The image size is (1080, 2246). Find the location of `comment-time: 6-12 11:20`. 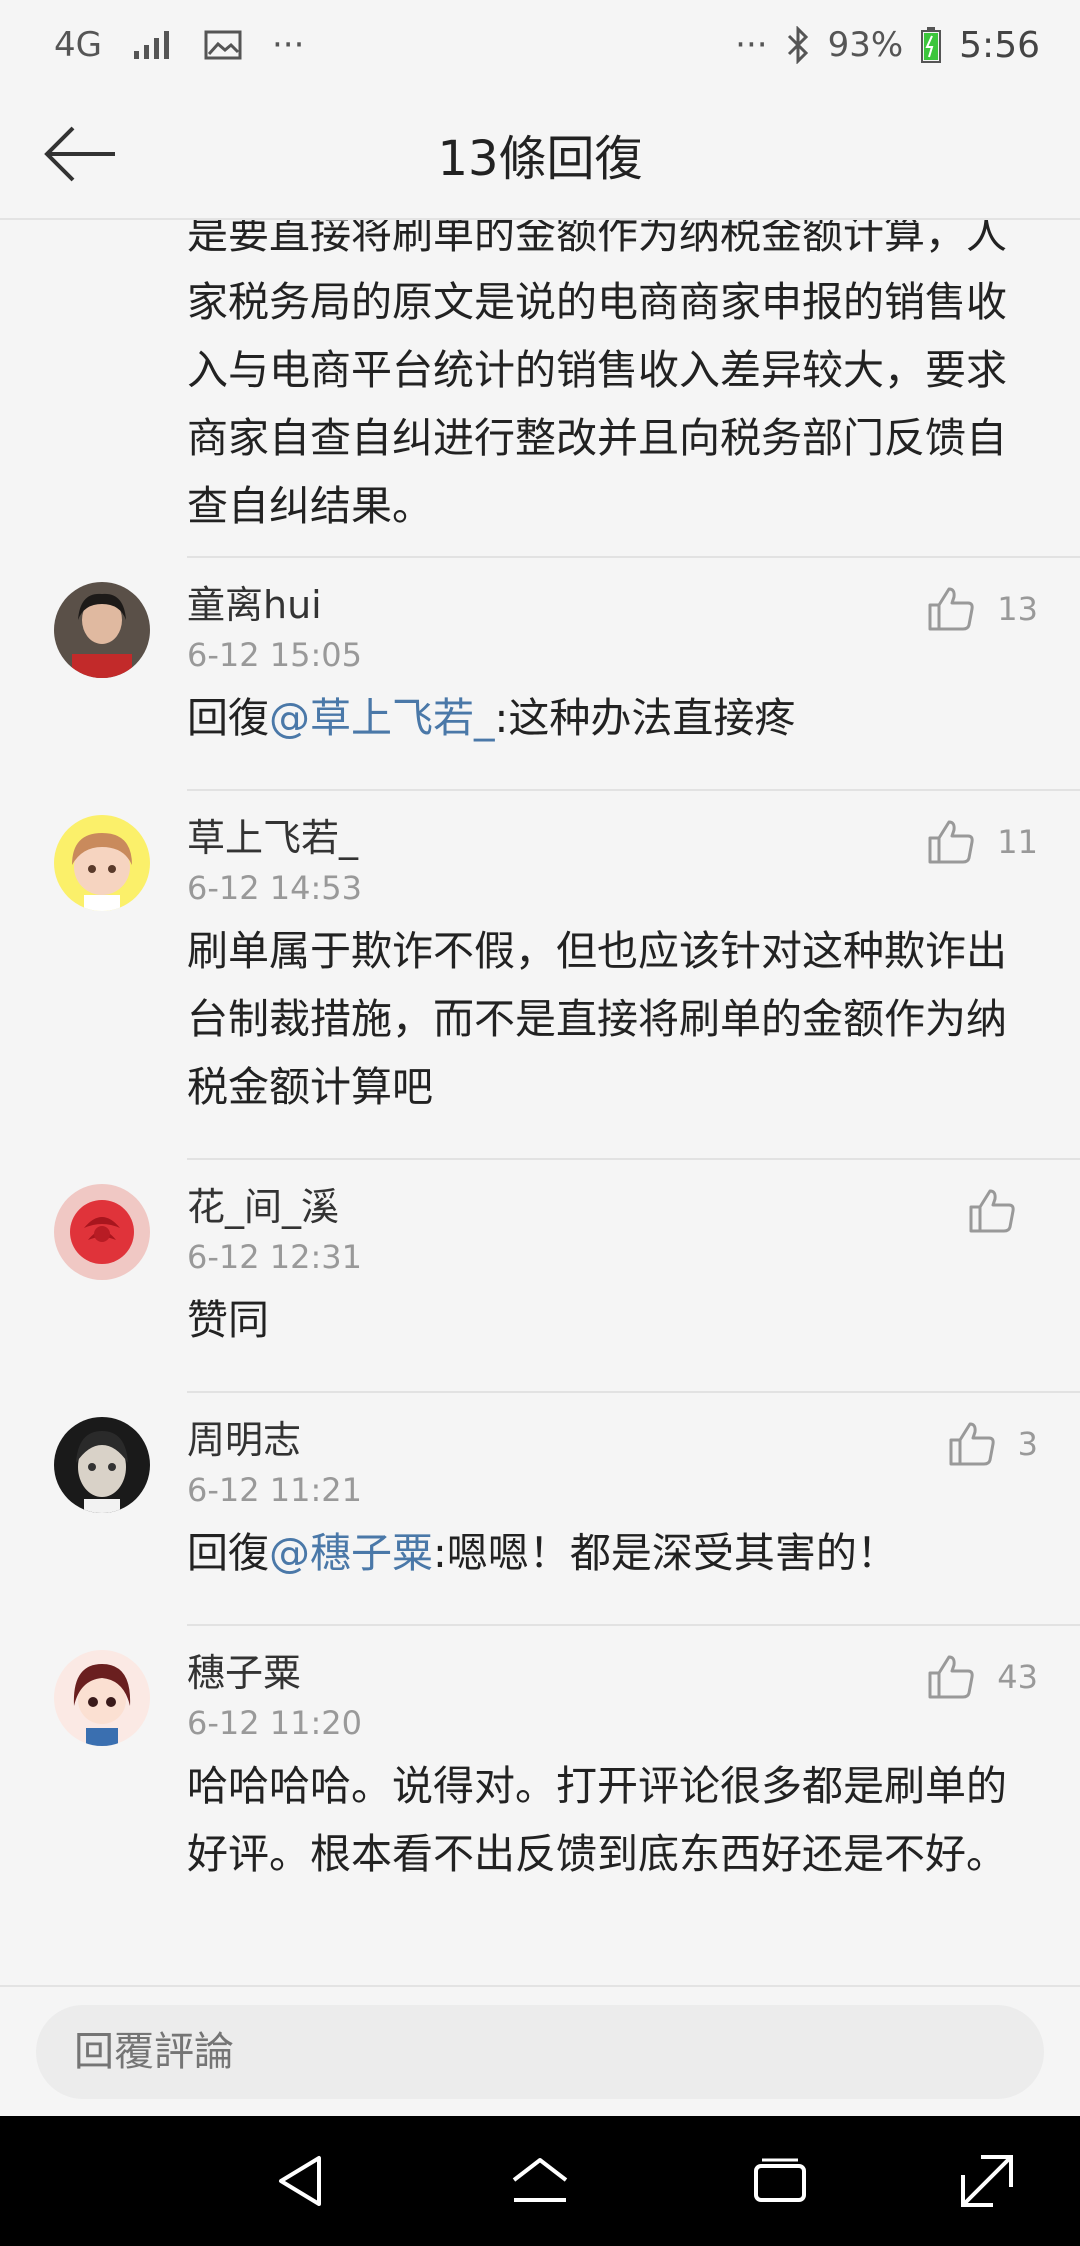

comment-time: 6-12 11:20 is located at coordinates (275, 1723).